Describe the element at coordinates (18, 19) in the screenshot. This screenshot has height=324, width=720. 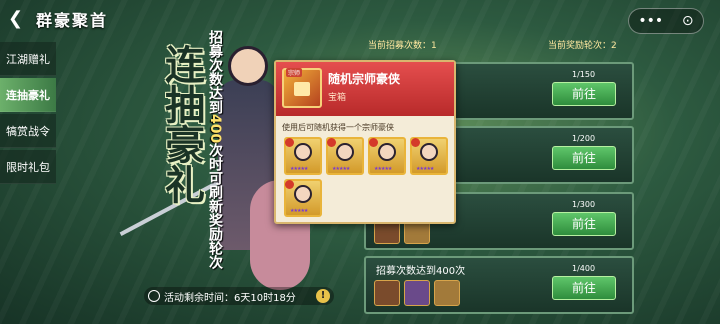
I see `back-arrow-icon: ❮` at that location.